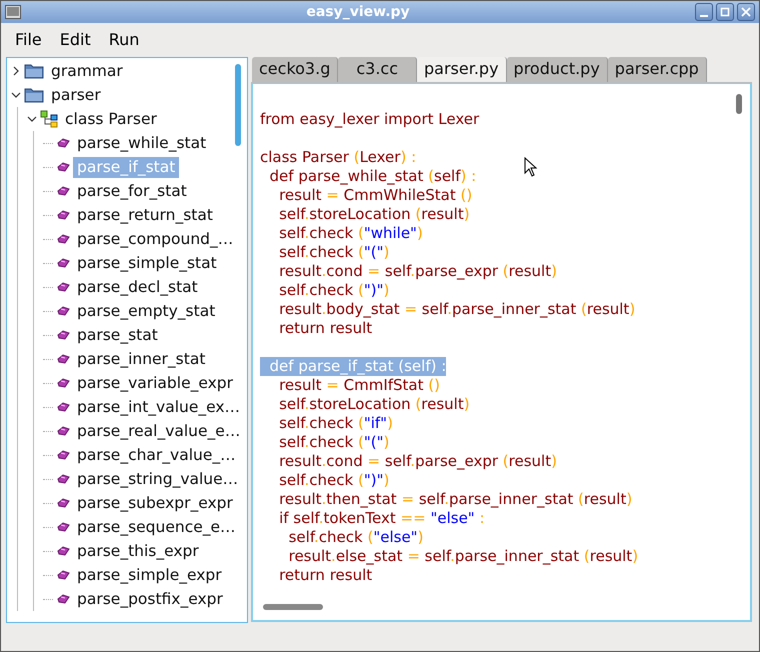 This screenshot has width=760, height=652. What do you see at coordinates (375, 195) in the screenshot?
I see `code-line: result = CmmWhileStat ()` at bounding box center [375, 195].